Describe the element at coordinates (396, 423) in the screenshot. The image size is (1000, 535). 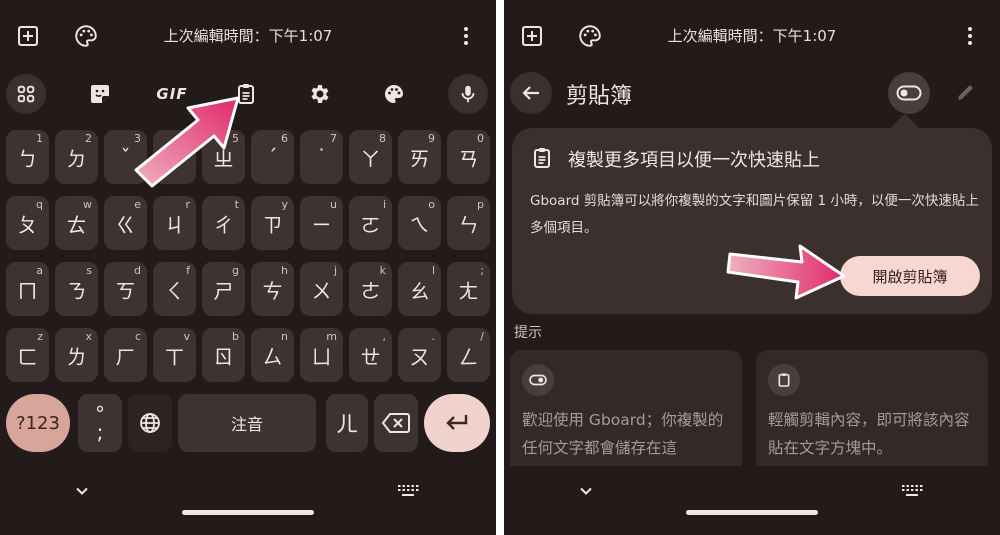
I see `backspace-key` at that location.